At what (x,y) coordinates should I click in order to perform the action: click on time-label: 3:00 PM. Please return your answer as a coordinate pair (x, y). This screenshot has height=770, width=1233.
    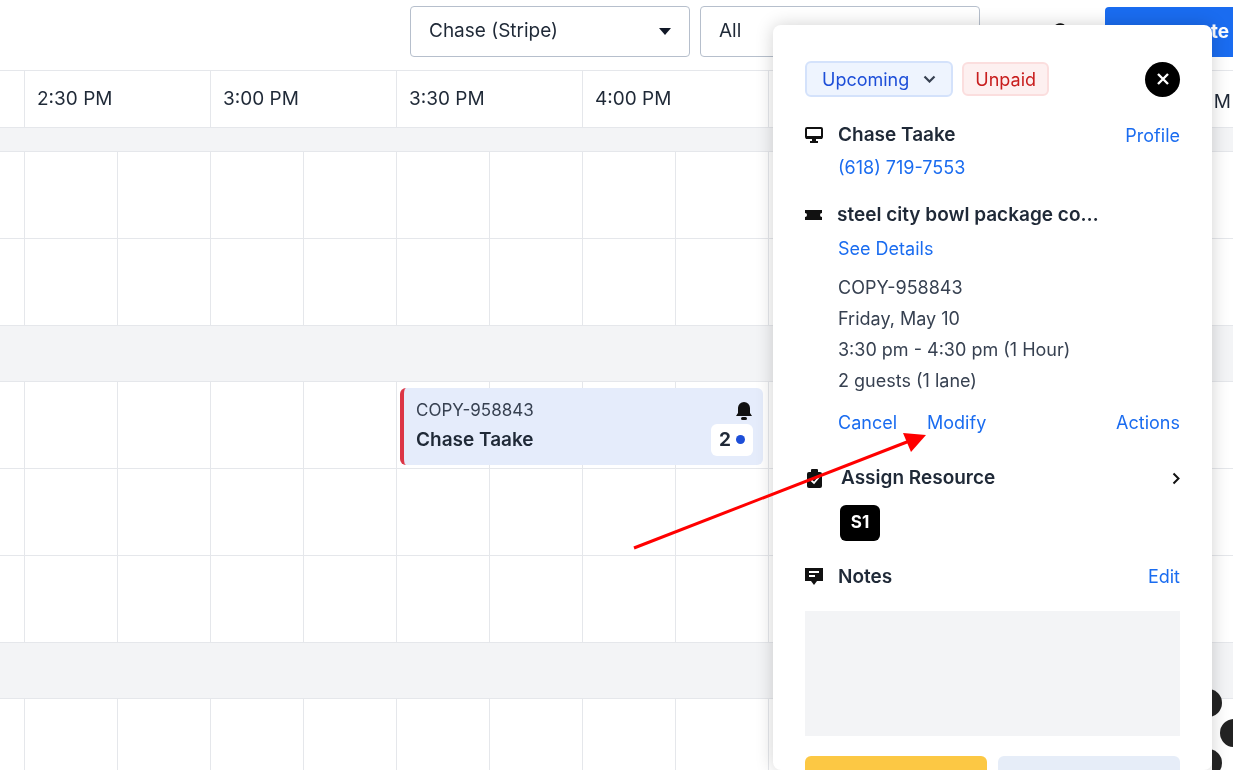
    Looking at the image, I should click on (261, 98).